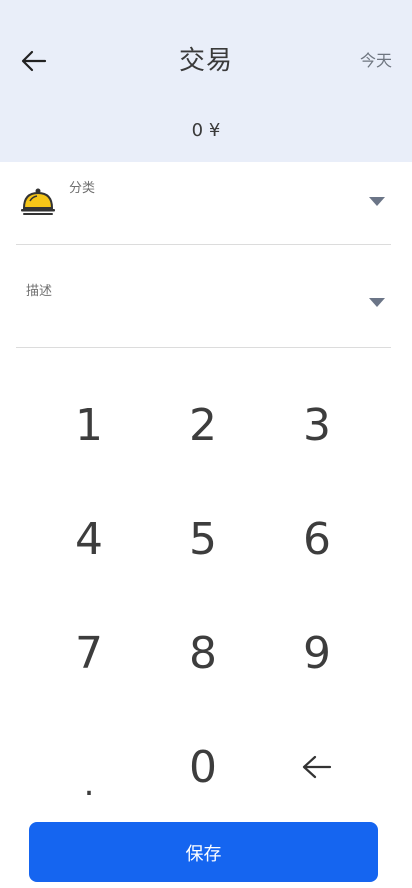 Image resolution: width=412 pixels, height=888 pixels. What do you see at coordinates (89, 539) in the screenshot?
I see `key-4: 4` at bounding box center [89, 539].